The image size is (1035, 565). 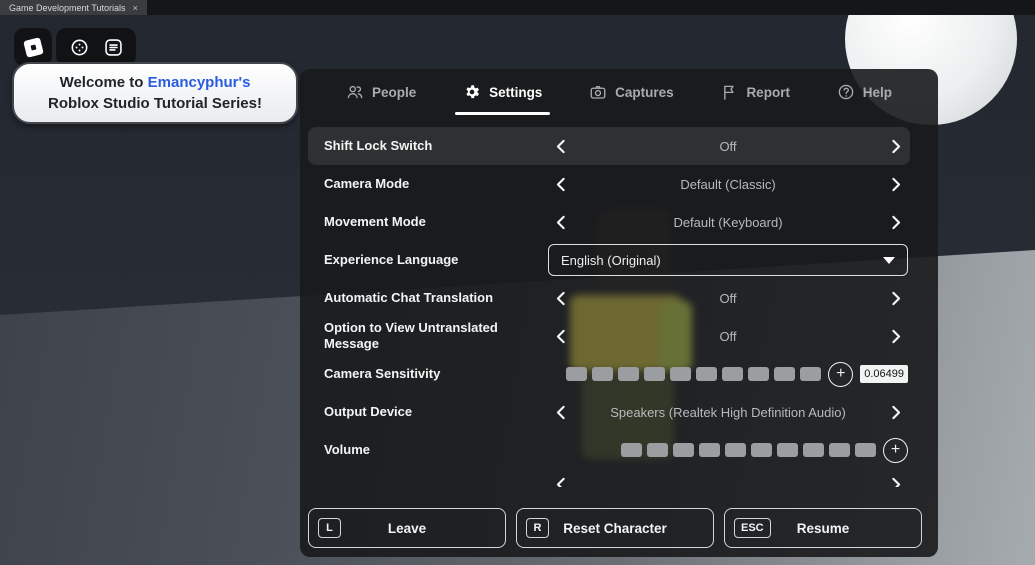 I want to click on language-dropdown: English (Original), so click(x=728, y=260).